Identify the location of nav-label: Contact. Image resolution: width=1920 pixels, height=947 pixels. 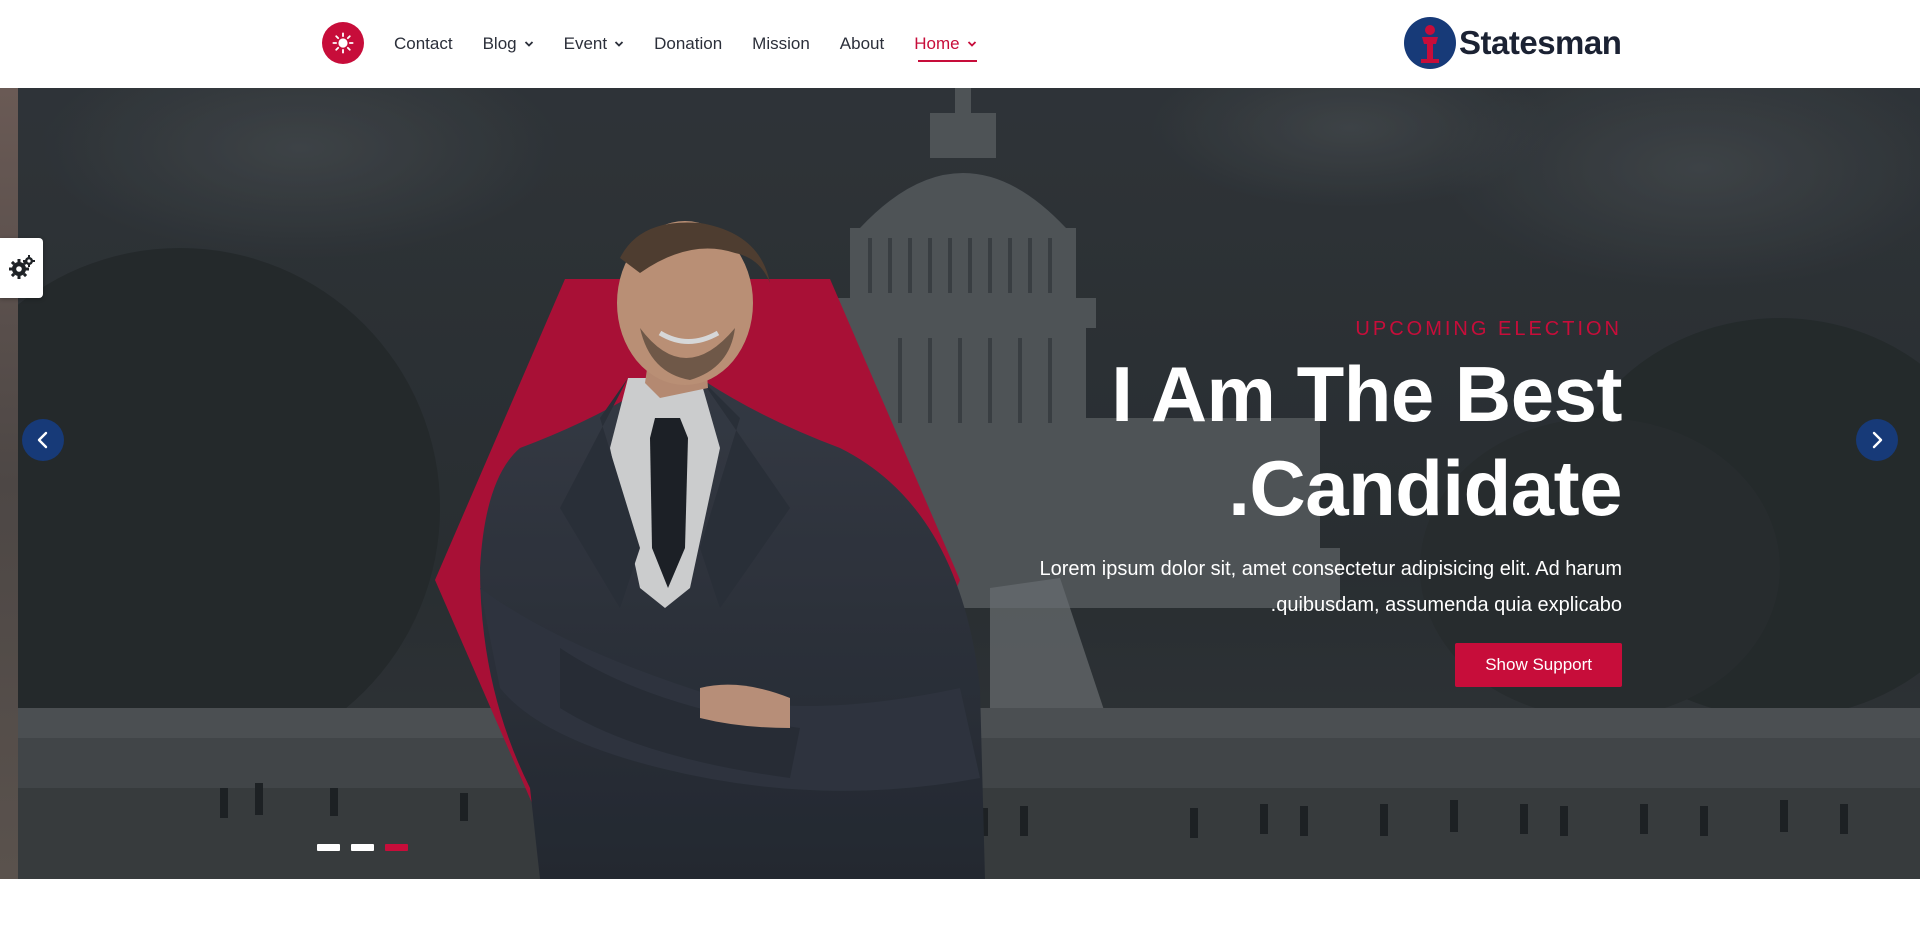
(423, 43).